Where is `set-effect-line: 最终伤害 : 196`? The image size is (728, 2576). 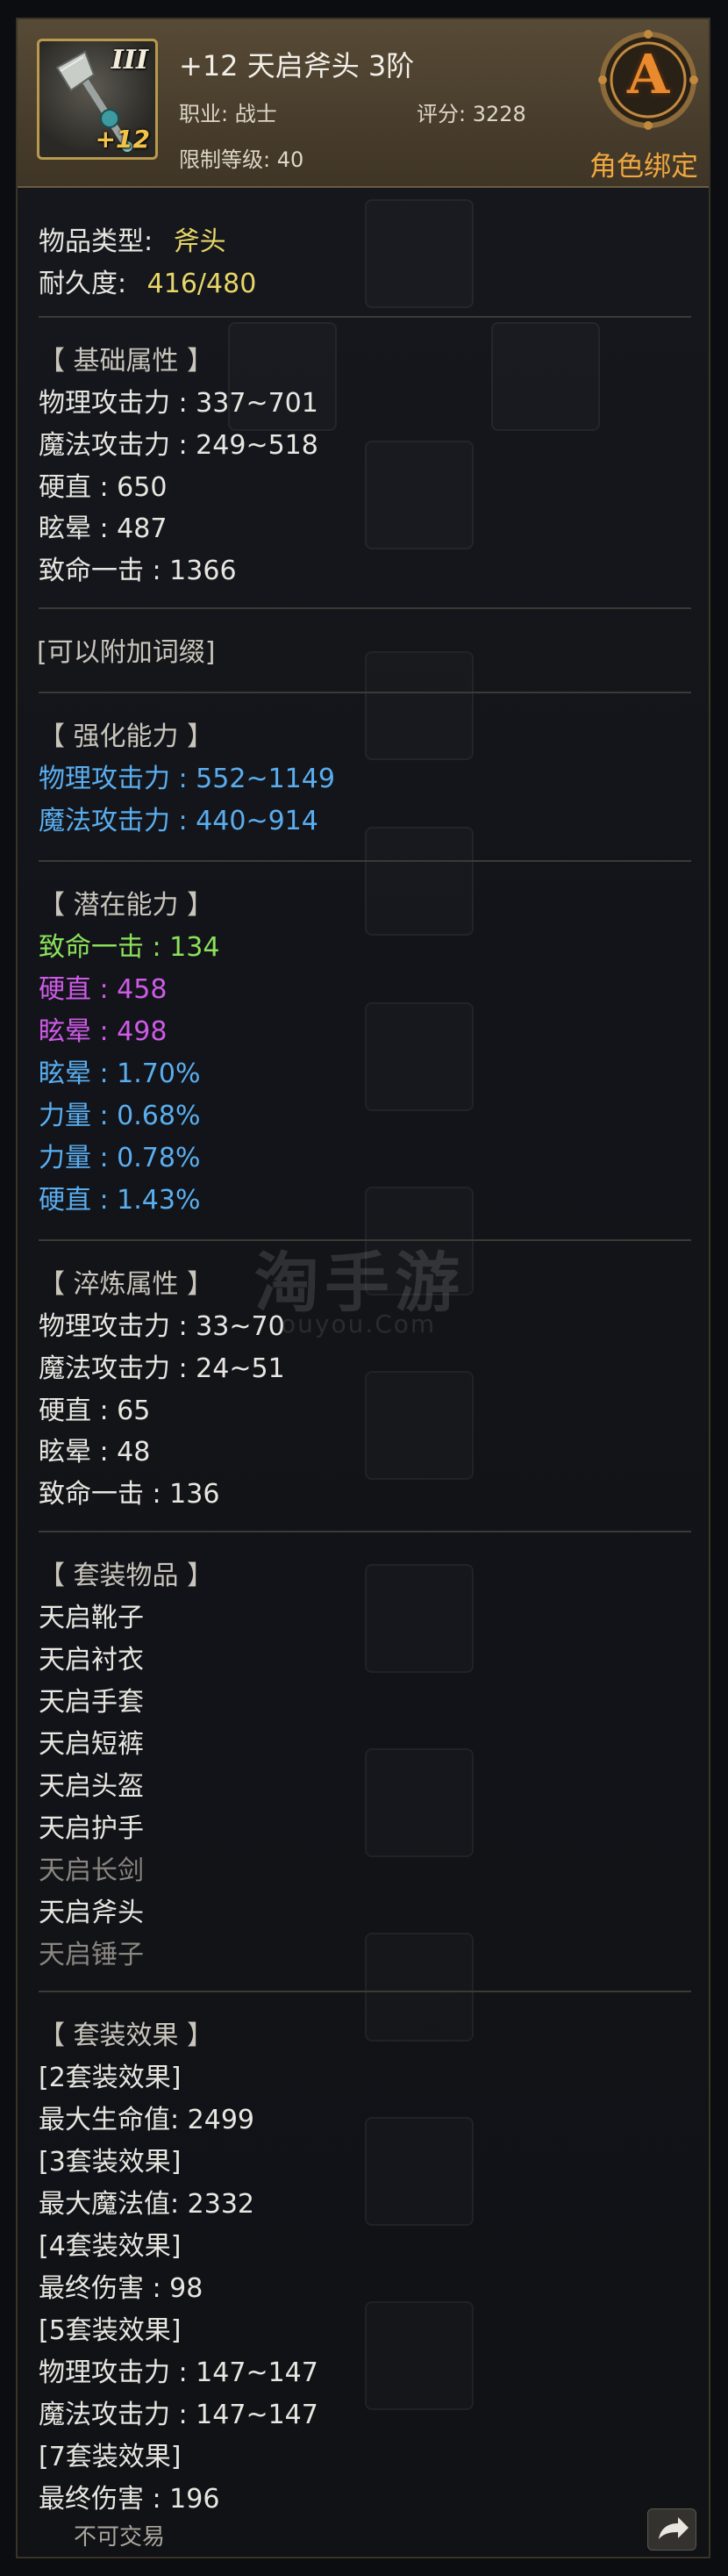
set-effect-line: 最终伤害 : 196 is located at coordinates (129, 2499).